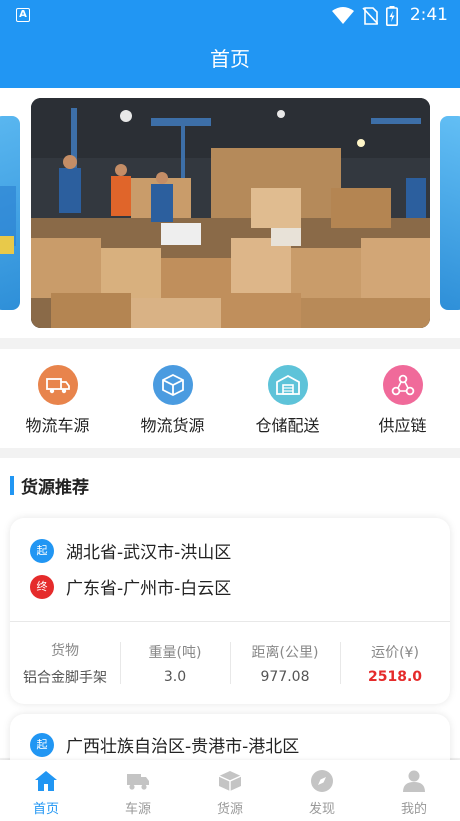 The height and width of the screenshot is (821, 460). I want to click on stat-value: 977.08, so click(285, 676).